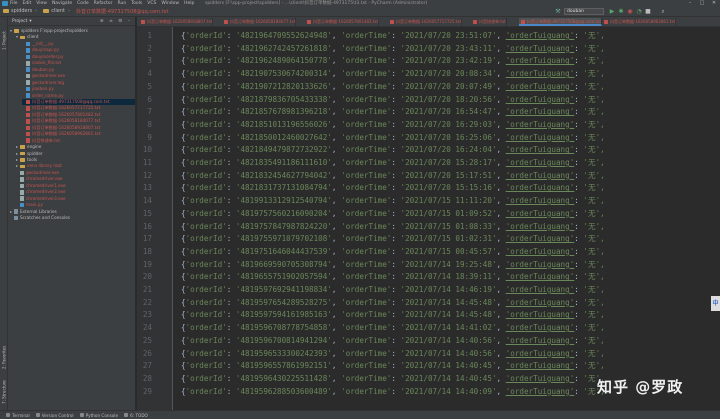  I want to click on menu-item-run: Run, so click(122, 3).